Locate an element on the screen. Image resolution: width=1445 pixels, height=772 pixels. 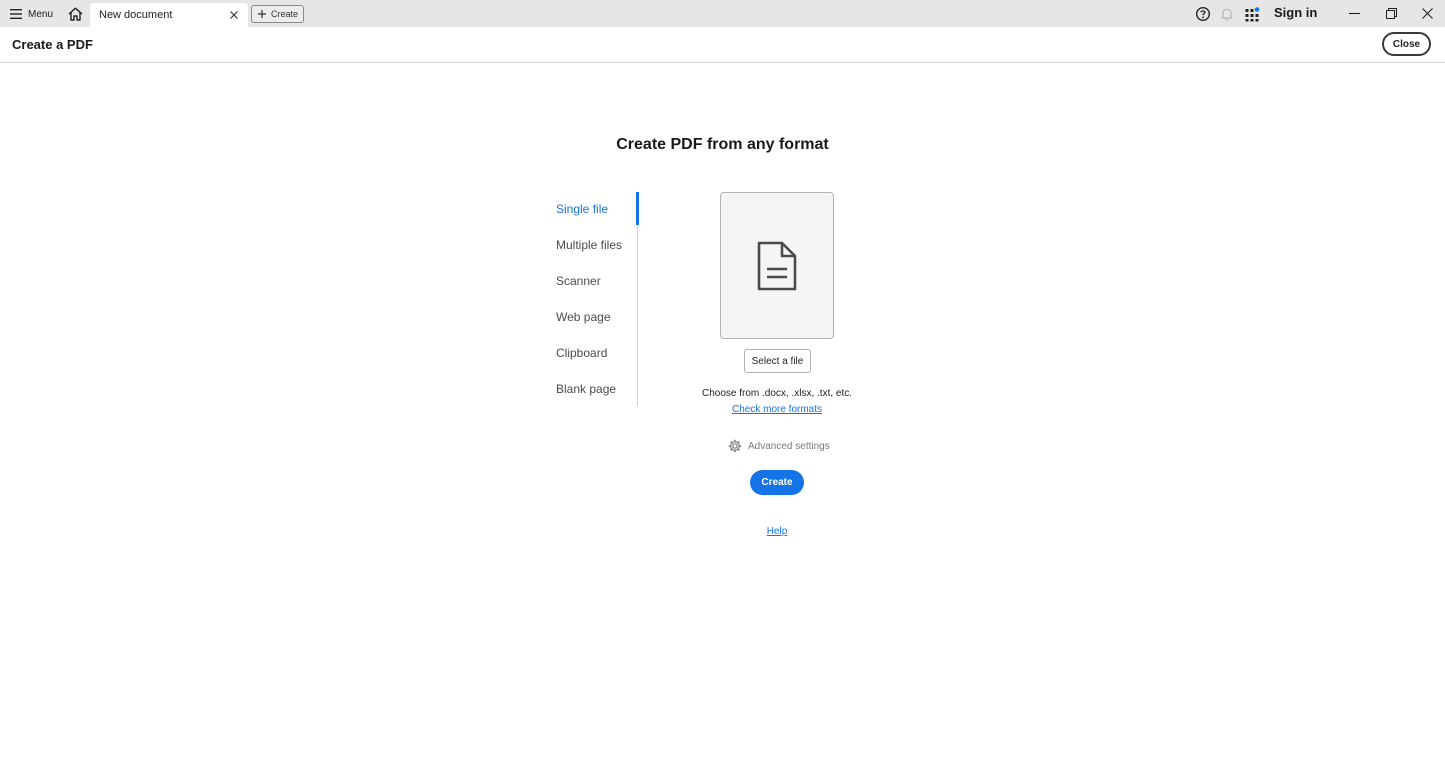
file-drop-area is located at coordinates (777, 265).